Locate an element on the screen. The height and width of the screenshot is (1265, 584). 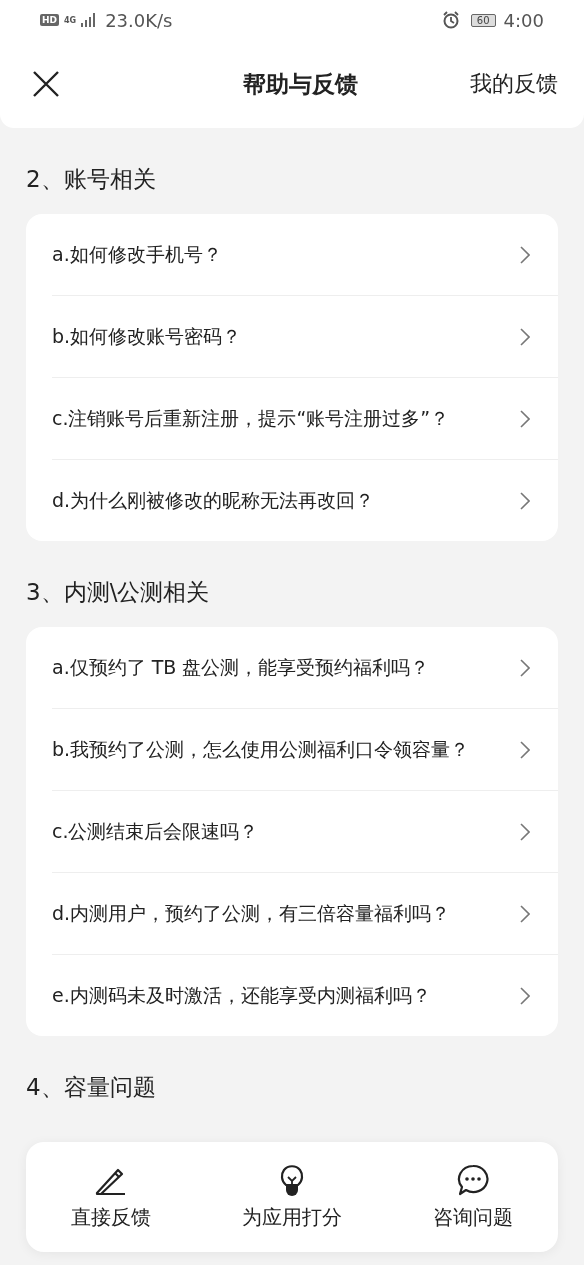
question-item: c.注销账号后重新注册，提示“账号注册过多”？ is located at coordinates (305, 419).